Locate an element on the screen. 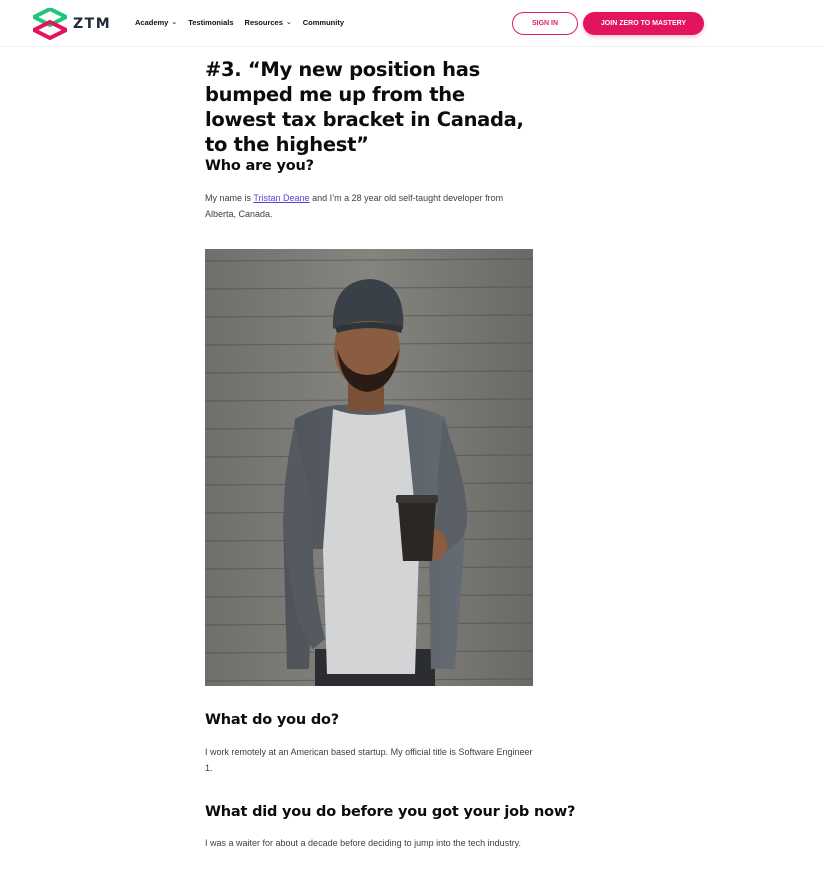 This screenshot has width=823, height=887. nav-resources-label: Resources is located at coordinates (263, 22).